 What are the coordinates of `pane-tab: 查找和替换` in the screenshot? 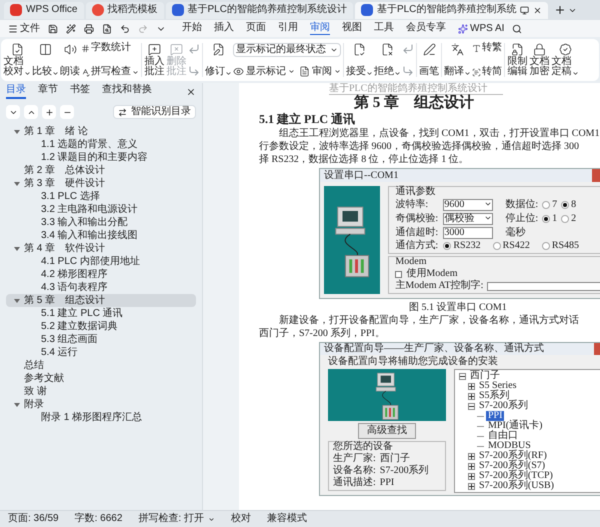 It's located at (127, 92).